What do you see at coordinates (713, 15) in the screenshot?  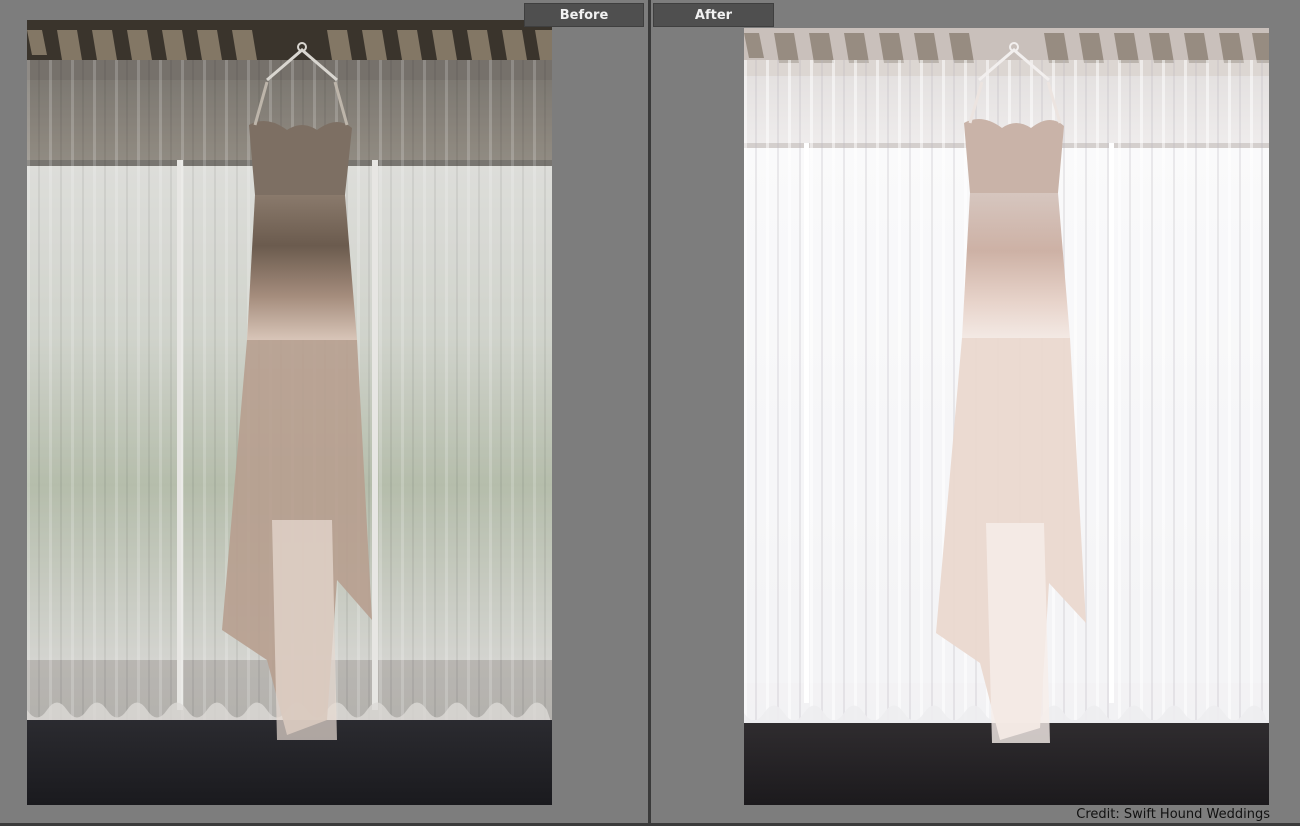 I see `after-label: After` at bounding box center [713, 15].